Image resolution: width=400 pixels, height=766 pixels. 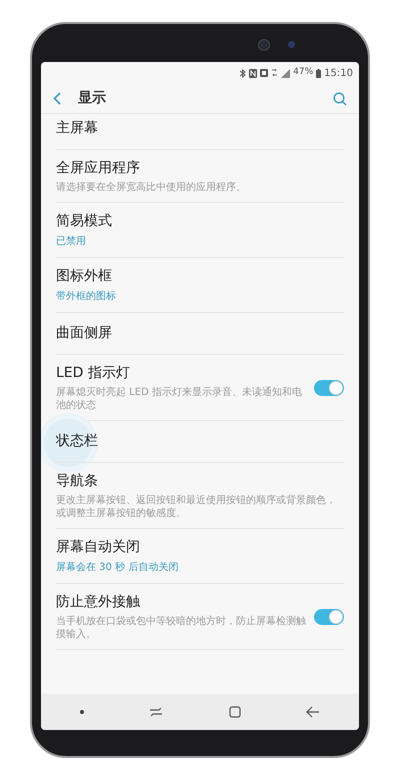 I want to click on item-title: 防止意外接触, so click(x=98, y=602).